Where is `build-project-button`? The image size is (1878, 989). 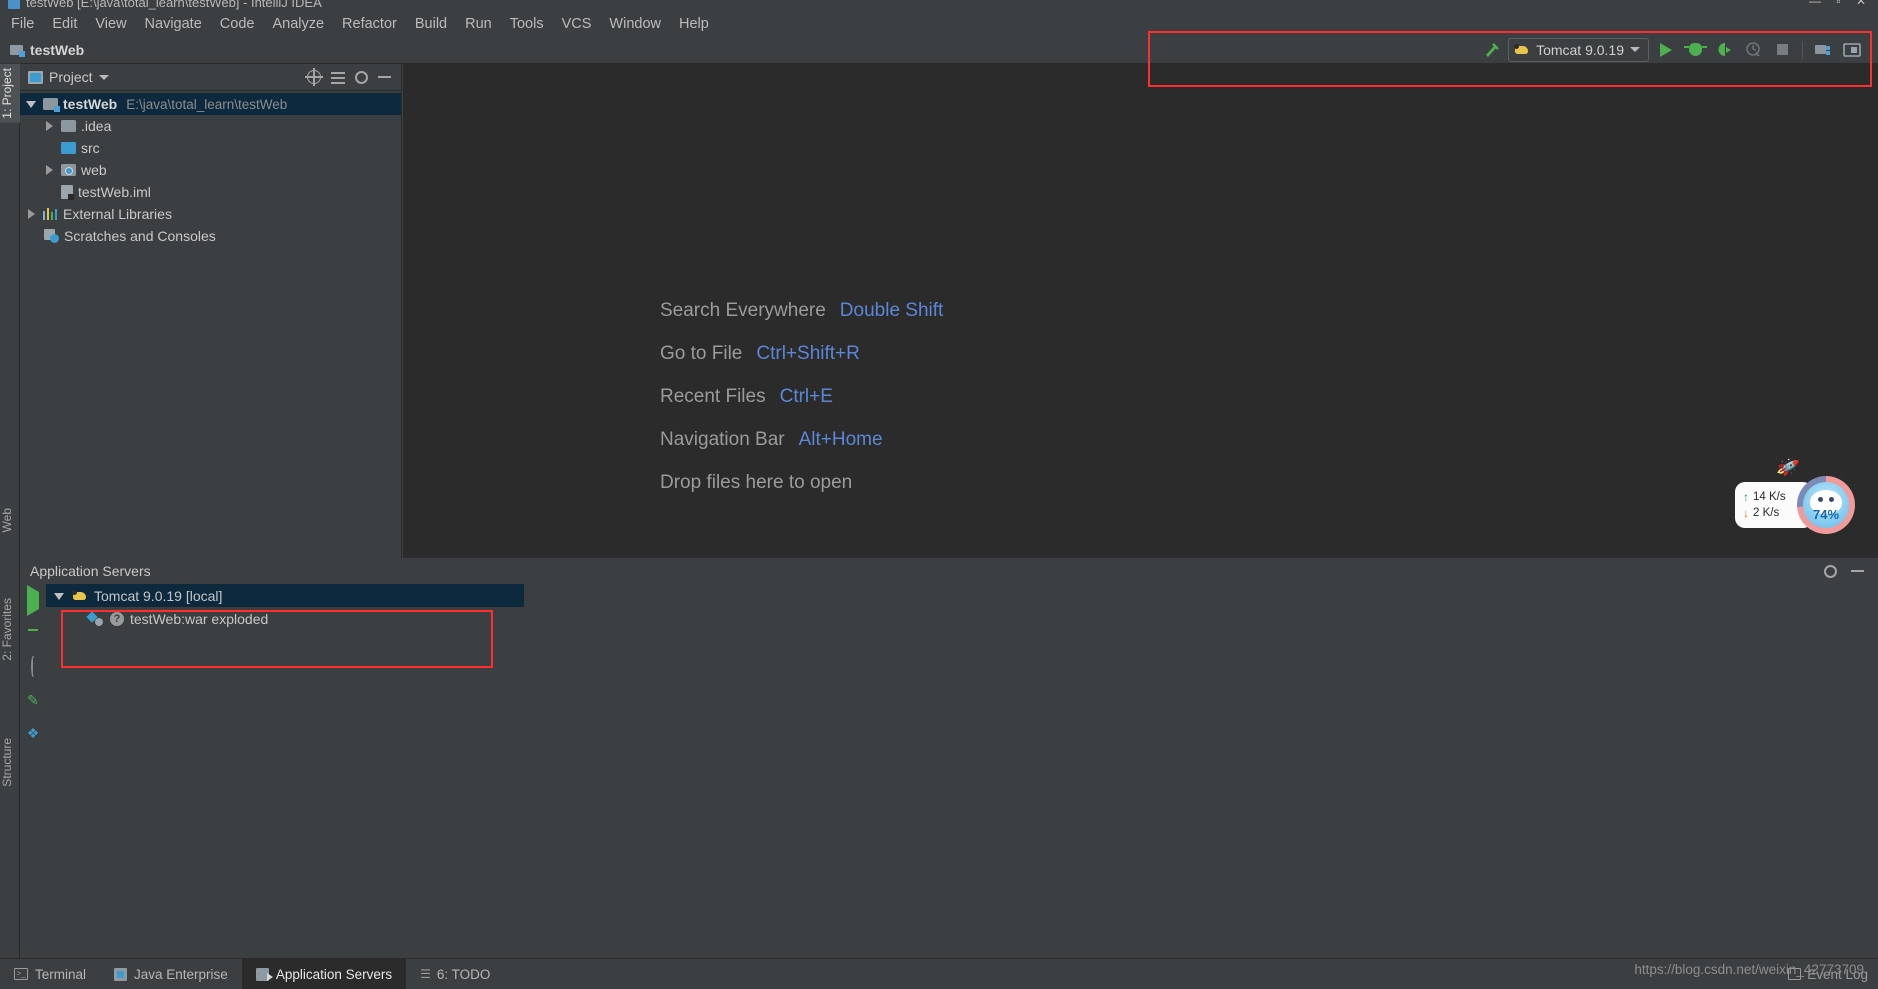 build-project-button is located at coordinates (1491, 50).